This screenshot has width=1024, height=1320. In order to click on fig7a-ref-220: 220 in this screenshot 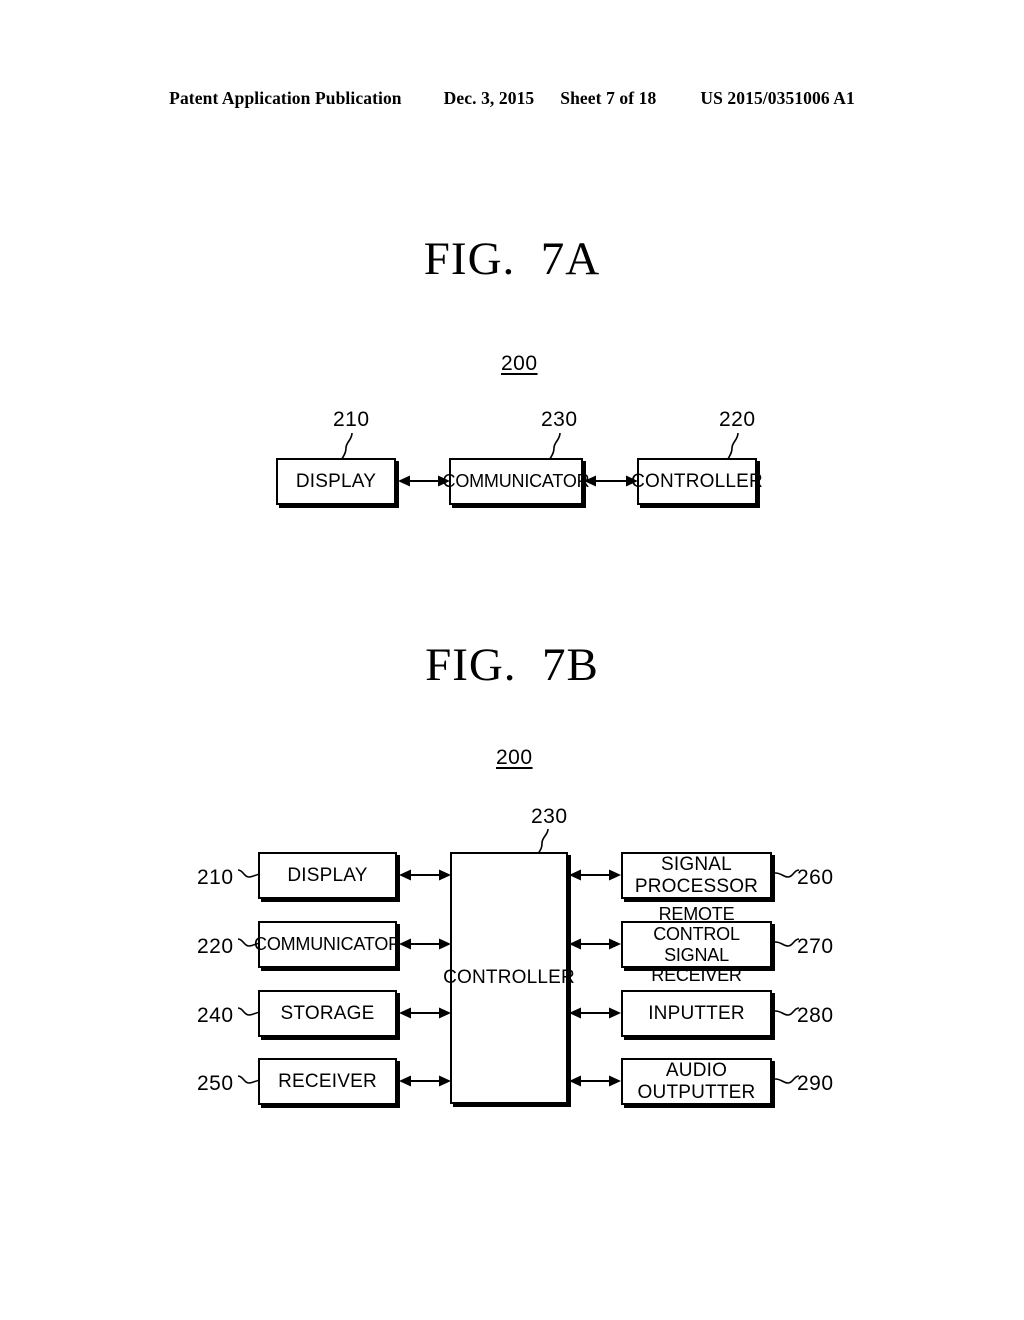, I will do `click(737, 419)`.